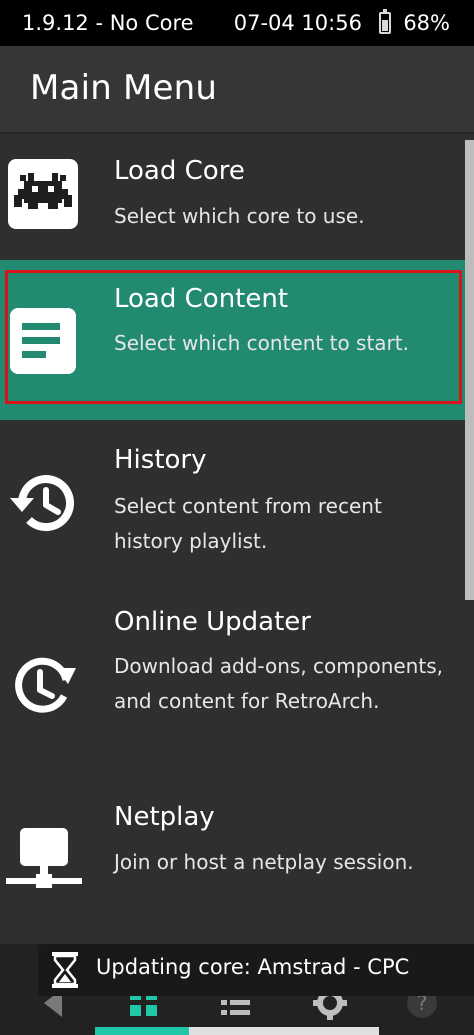 This screenshot has width=474, height=1035. What do you see at coordinates (384, 21) in the screenshot?
I see `battery-icon` at bounding box center [384, 21].